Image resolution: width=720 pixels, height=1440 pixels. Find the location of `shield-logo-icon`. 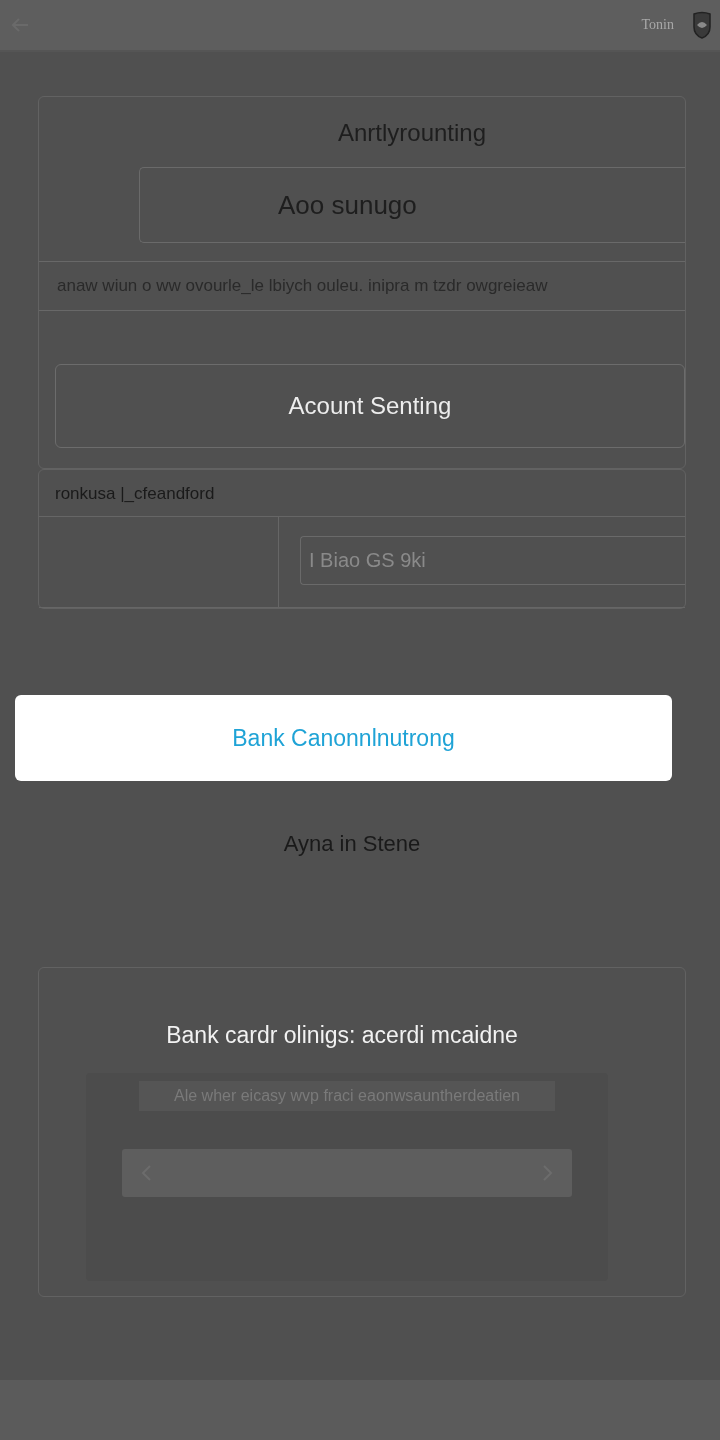

shield-logo-icon is located at coordinates (702, 25).